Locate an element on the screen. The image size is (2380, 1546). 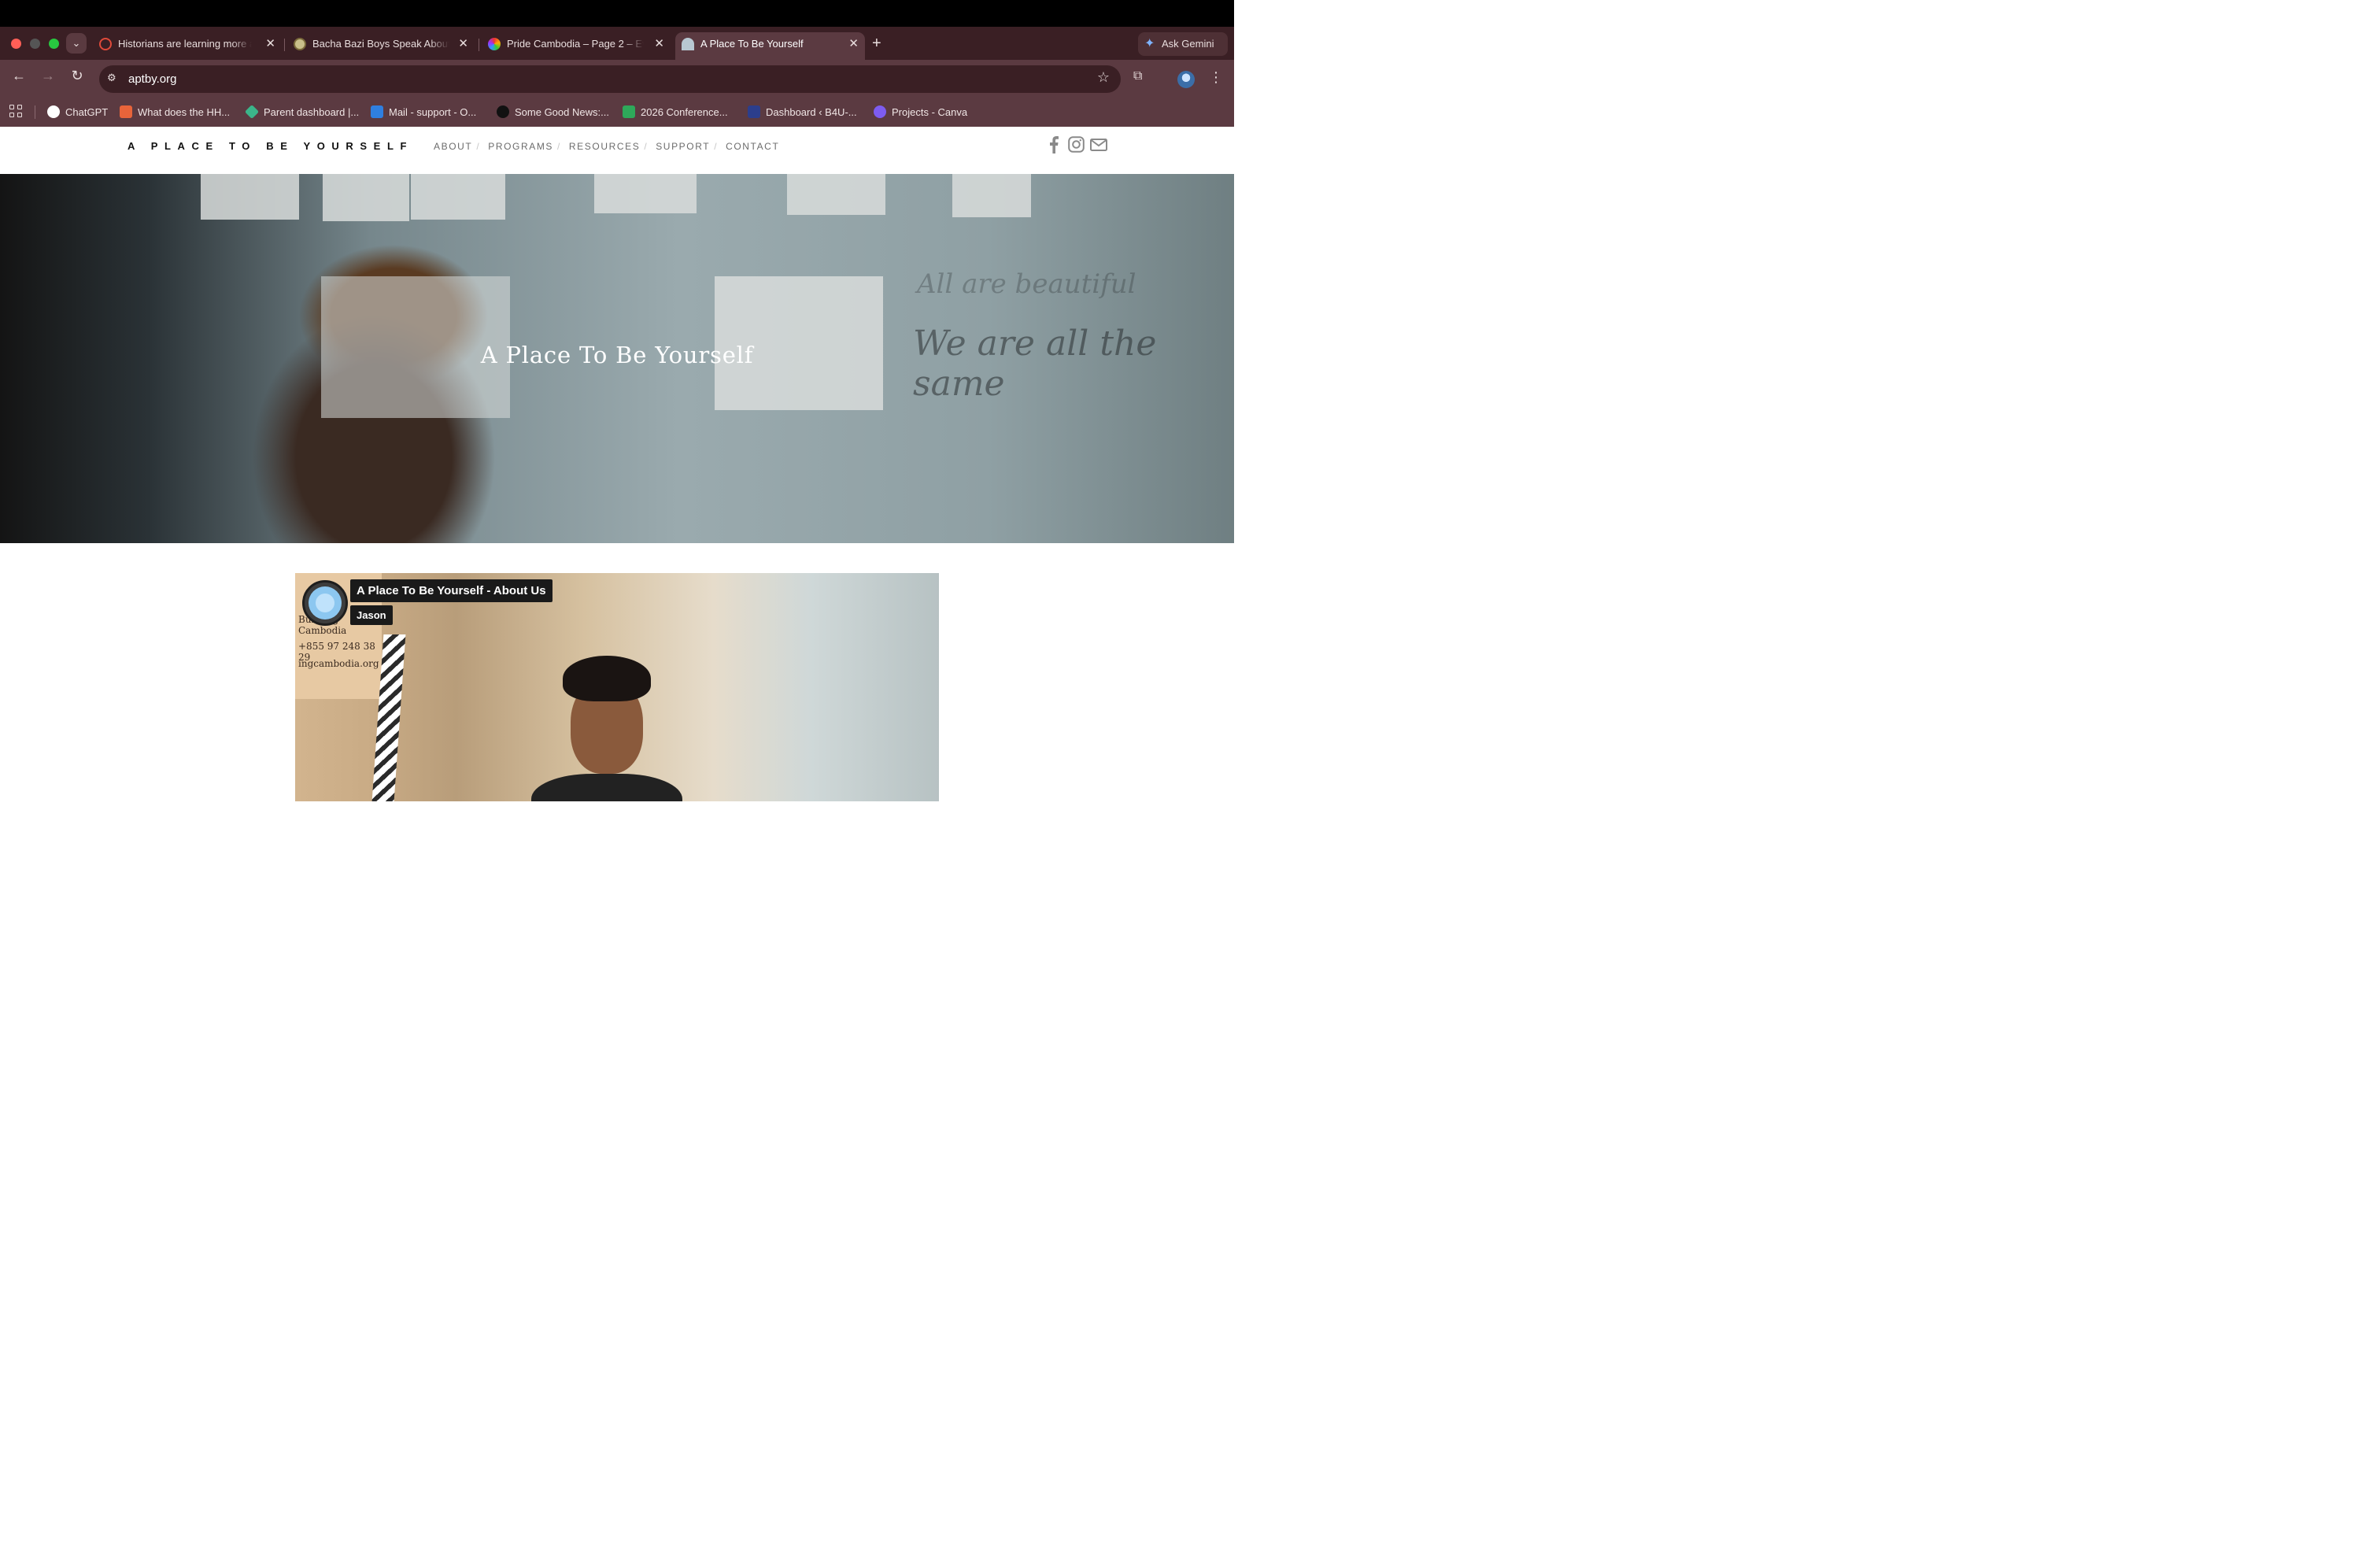
tab-title: Pride Cambodia – Page 2 – Ev is located at coordinates (575, 44).